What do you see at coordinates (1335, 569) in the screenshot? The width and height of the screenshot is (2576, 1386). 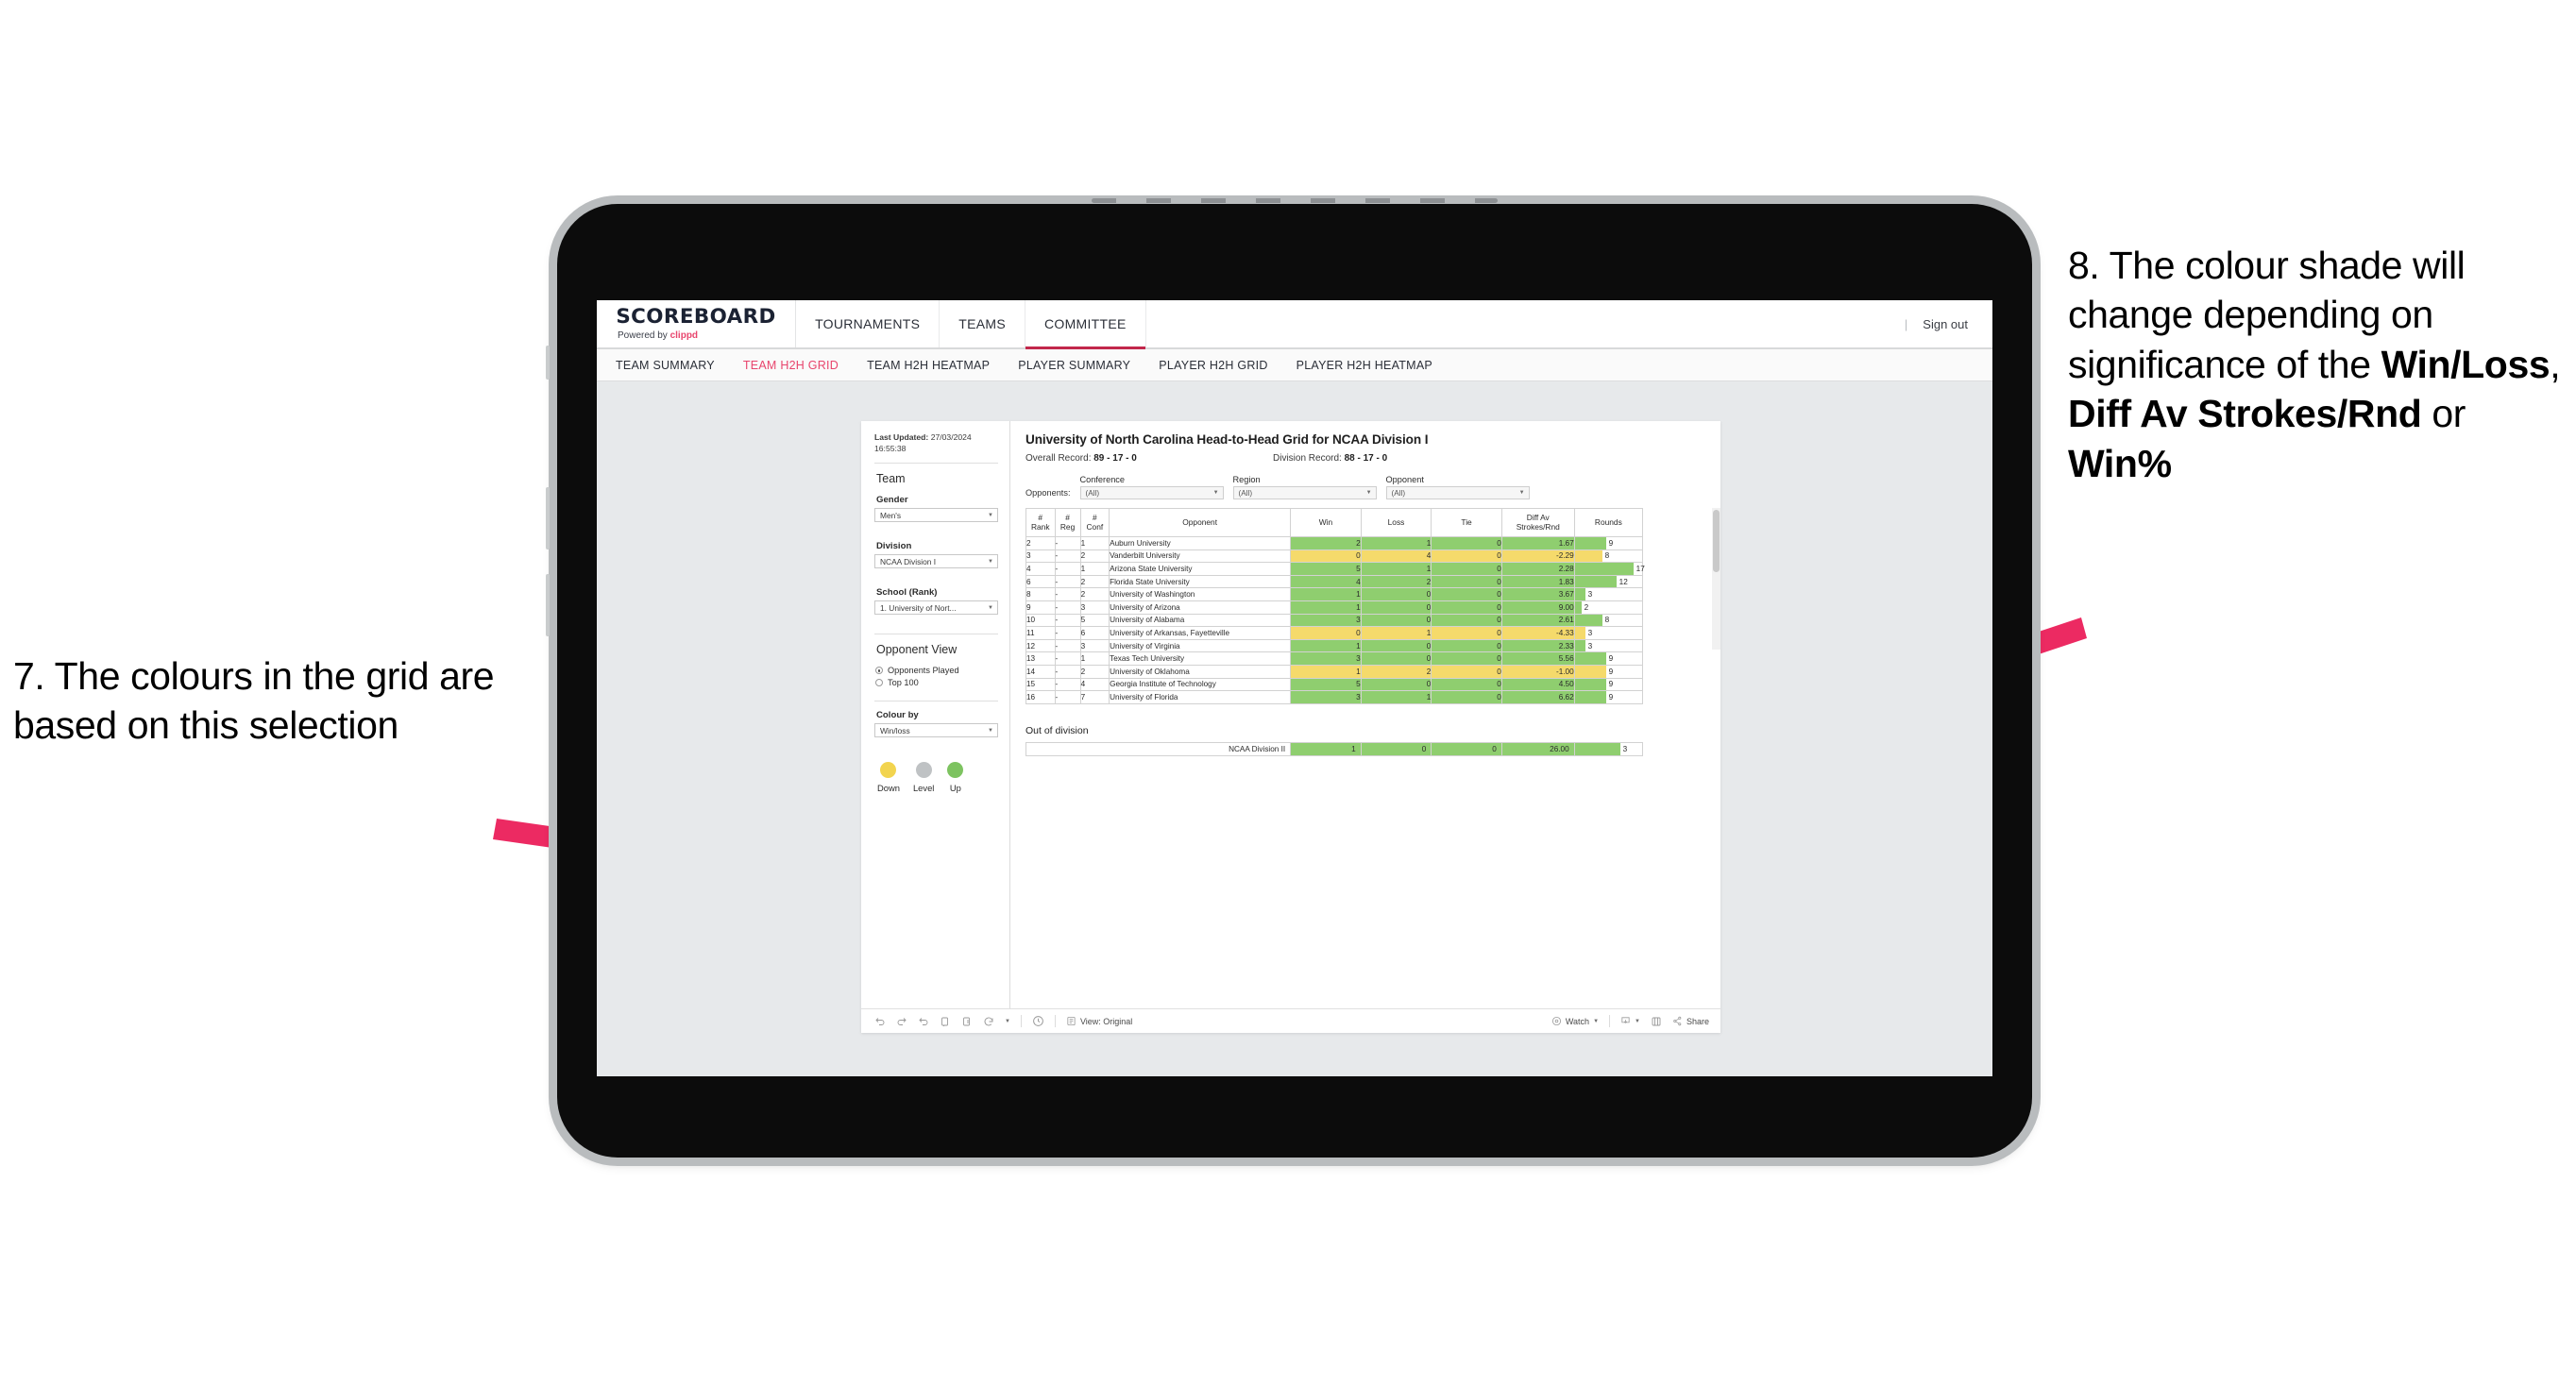 I see `table-row: 4-1 Arizona State University 5 1 0 2.28 17` at bounding box center [1335, 569].